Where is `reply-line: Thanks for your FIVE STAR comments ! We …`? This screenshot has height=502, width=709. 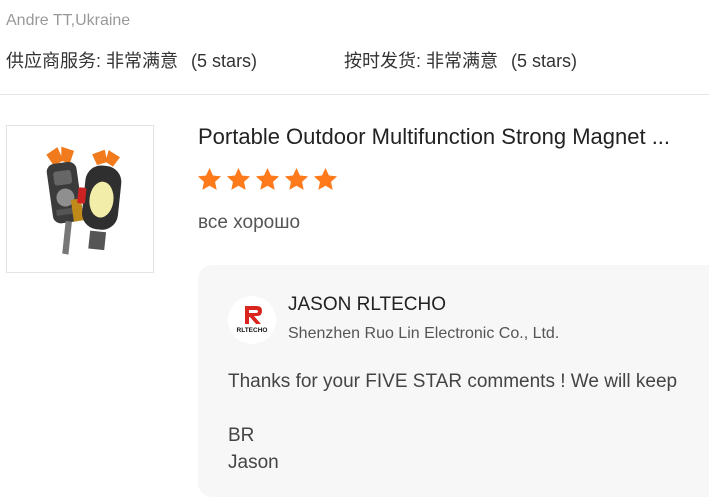
reply-line: Thanks for your FIVE STAR comments ! We … is located at coordinates (453, 381).